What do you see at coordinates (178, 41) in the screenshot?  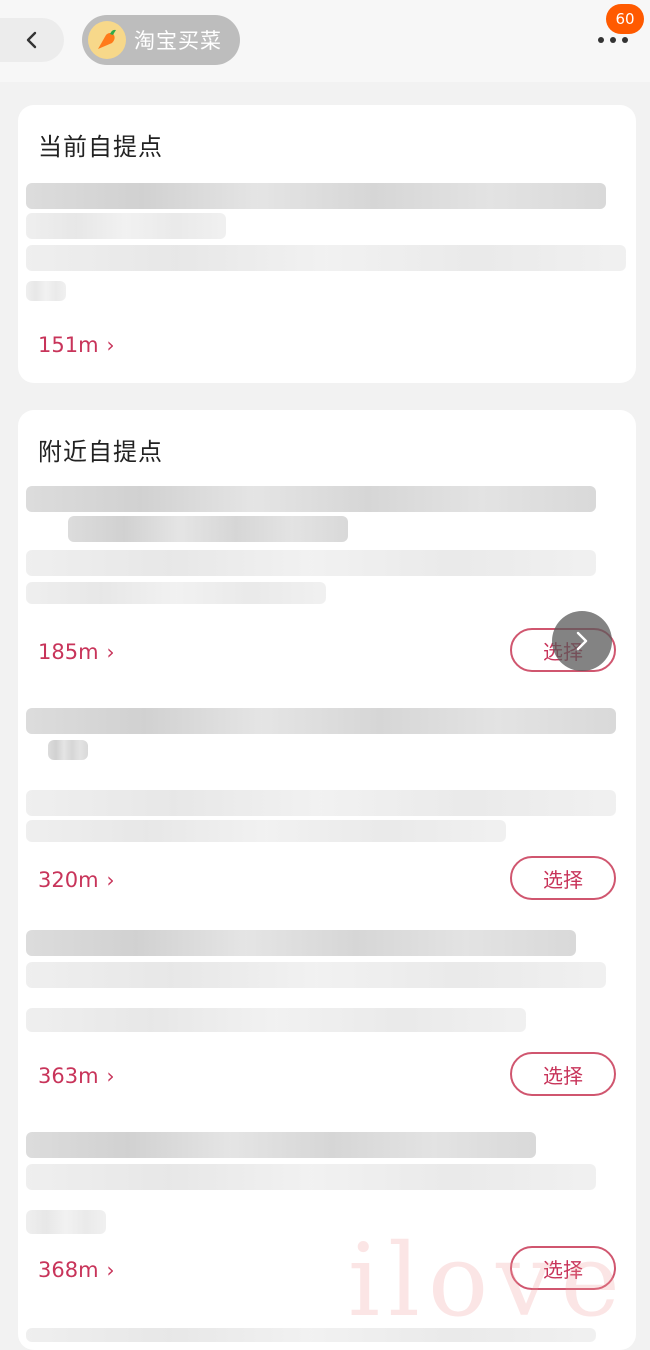 I see `mini-program-title: 淘宝买菜` at bounding box center [178, 41].